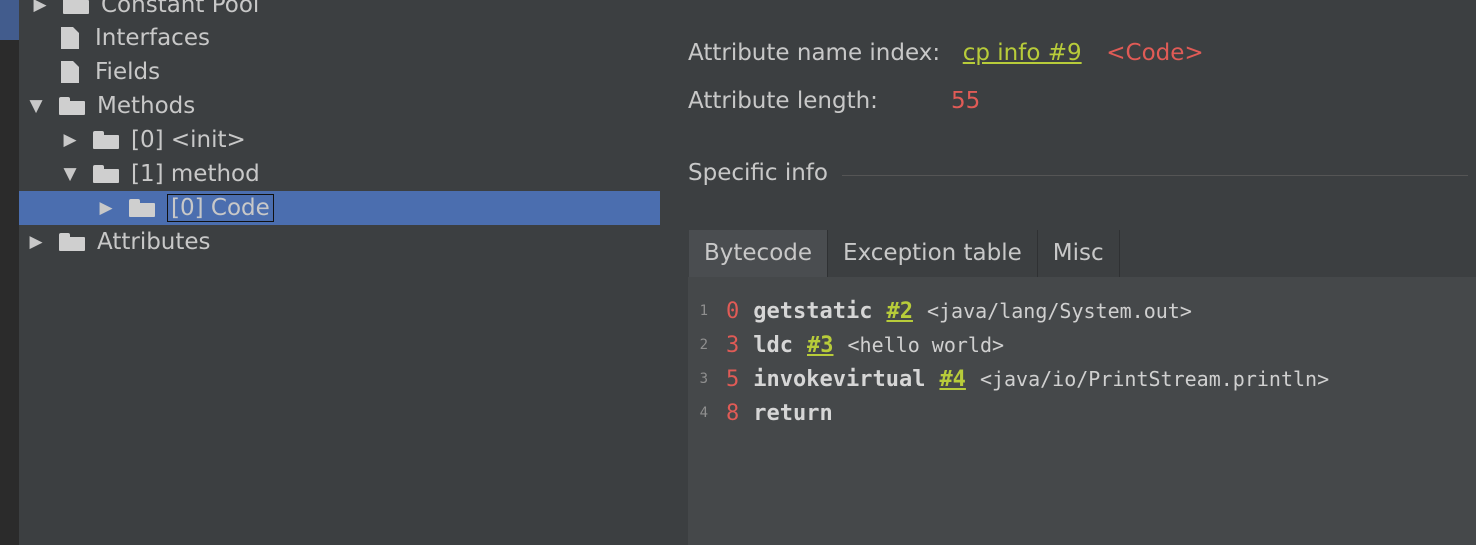 The width and height of the screenshot is (1476, 545). What do you see at coordinates (703, 413) in the screenshot?
I see `line-number: 4` at bounding box center [703, 413].